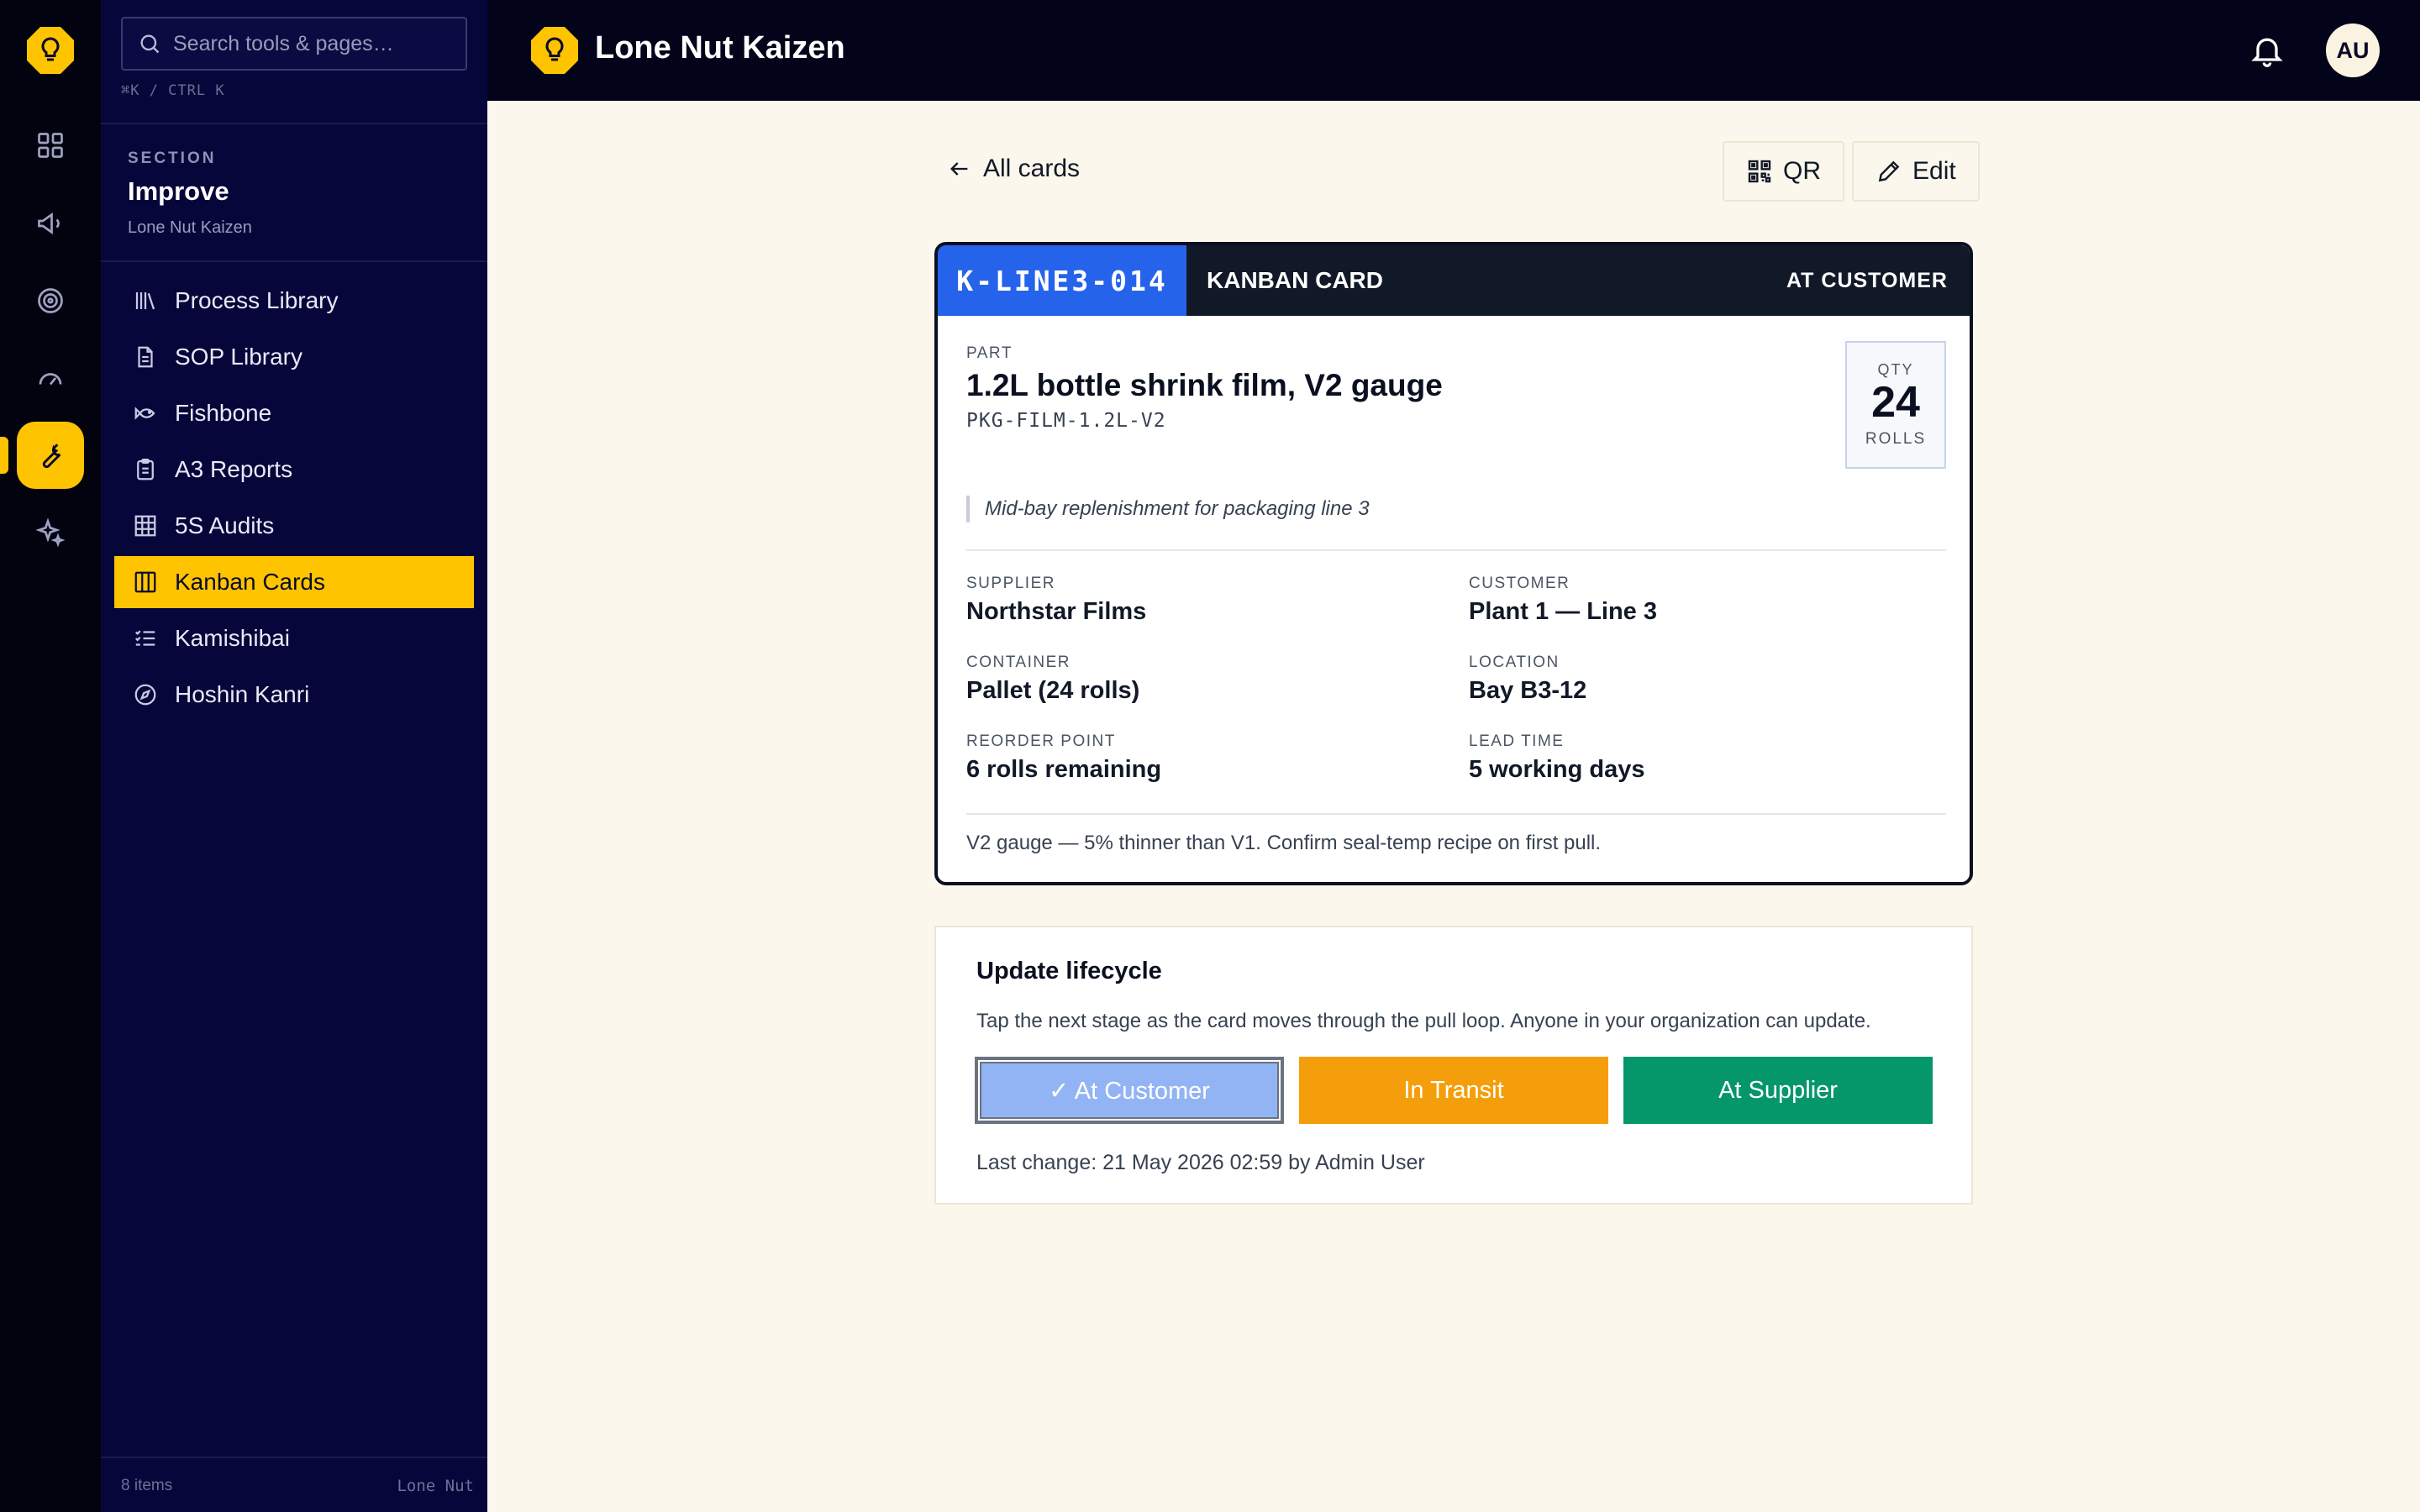 The height and width of the screenshot is (1512, 2420). I want to click on stage-at-customer-button: ✓ At Customer, so click(1130, 1090).